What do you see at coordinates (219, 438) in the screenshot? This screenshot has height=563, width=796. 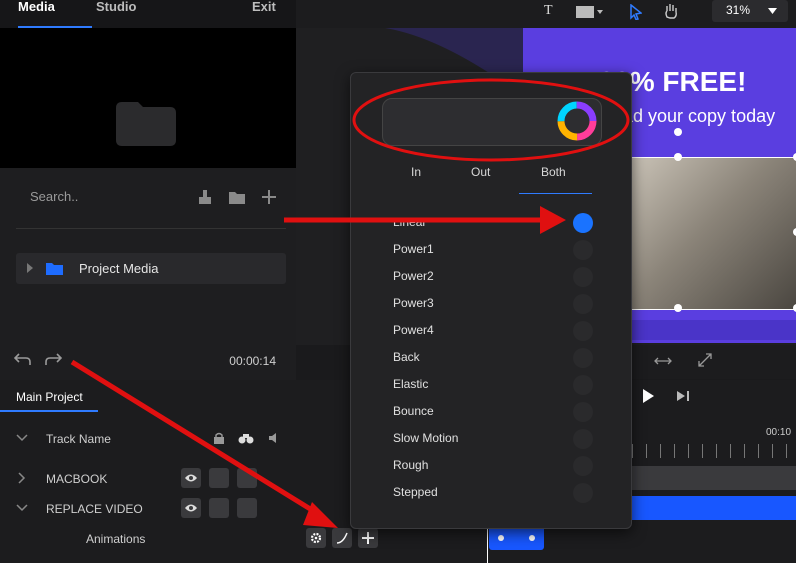 I see `lock-icon` at bounding box center [219, 438].